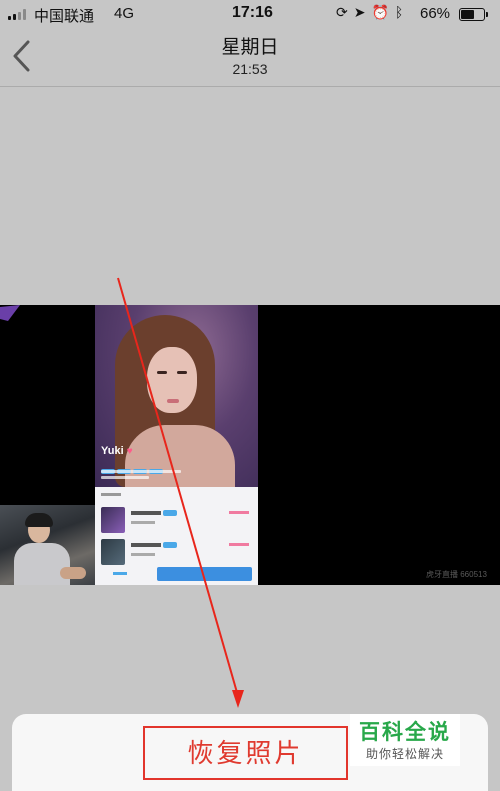 This screenshot has height=791, width=500. Describe the element at coordinates (245, 753) in the screenshot. I see `restore-photo-button: 恢复照片` at that location.